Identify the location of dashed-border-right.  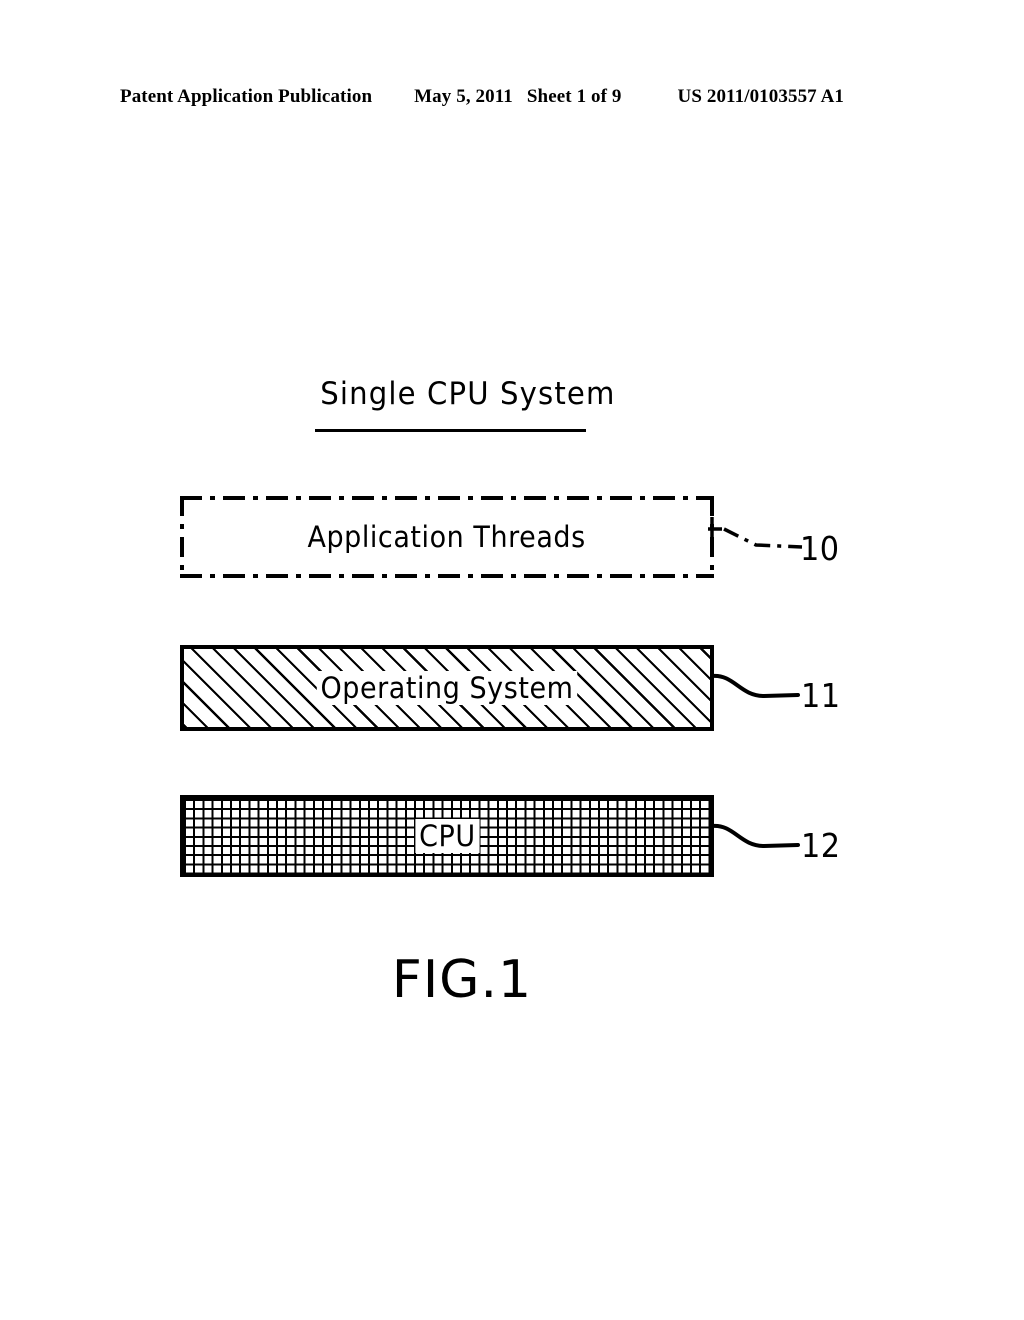
(712, 537).